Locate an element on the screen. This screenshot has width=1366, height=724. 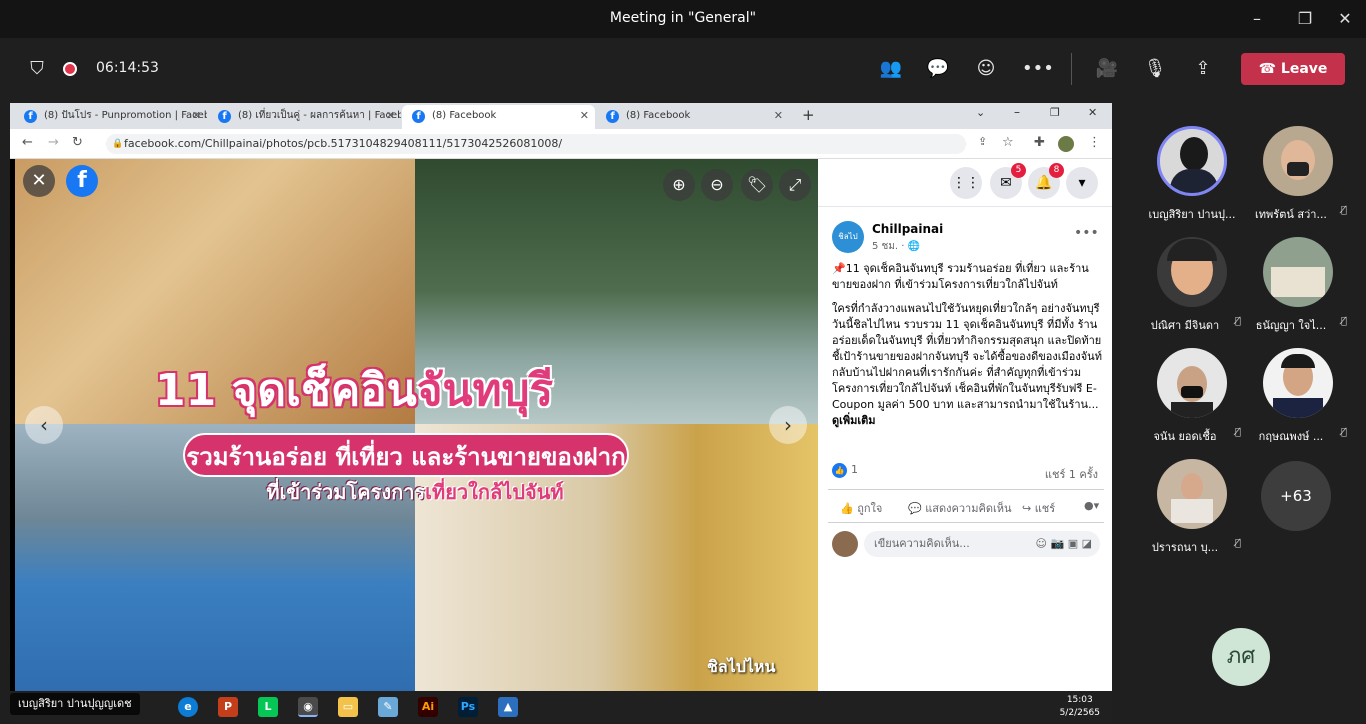
tag-icon: 🏷 is located at coordinates (757, 185).